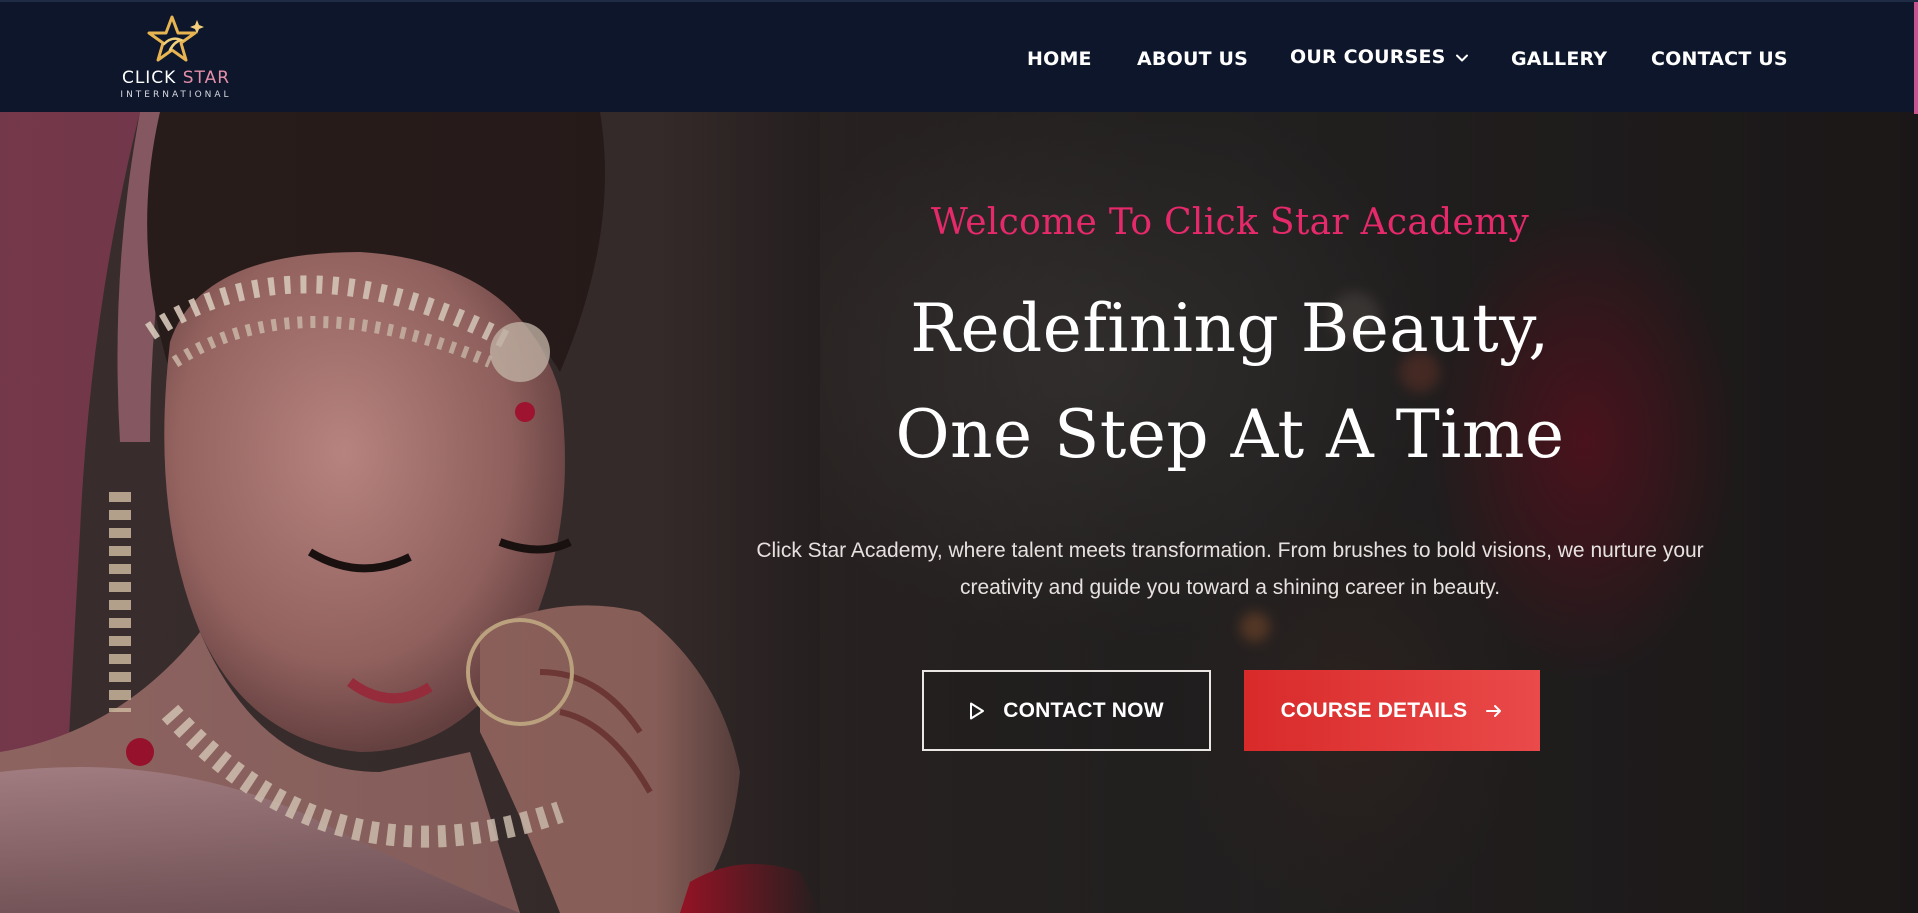 The height and width of the screenshot is (913, 1918). Describe the element at coordinates (1083, 710) in the screenshot. I see `contact-now-label: CONTACT NOW` at that location.